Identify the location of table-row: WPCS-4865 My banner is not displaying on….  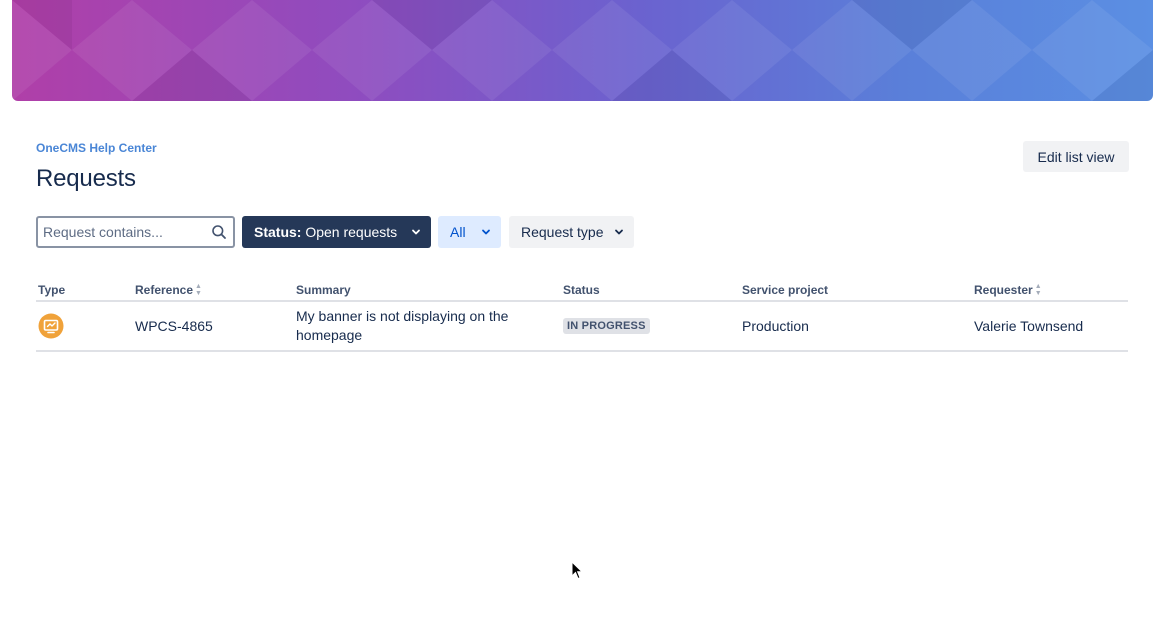
(582, 327).